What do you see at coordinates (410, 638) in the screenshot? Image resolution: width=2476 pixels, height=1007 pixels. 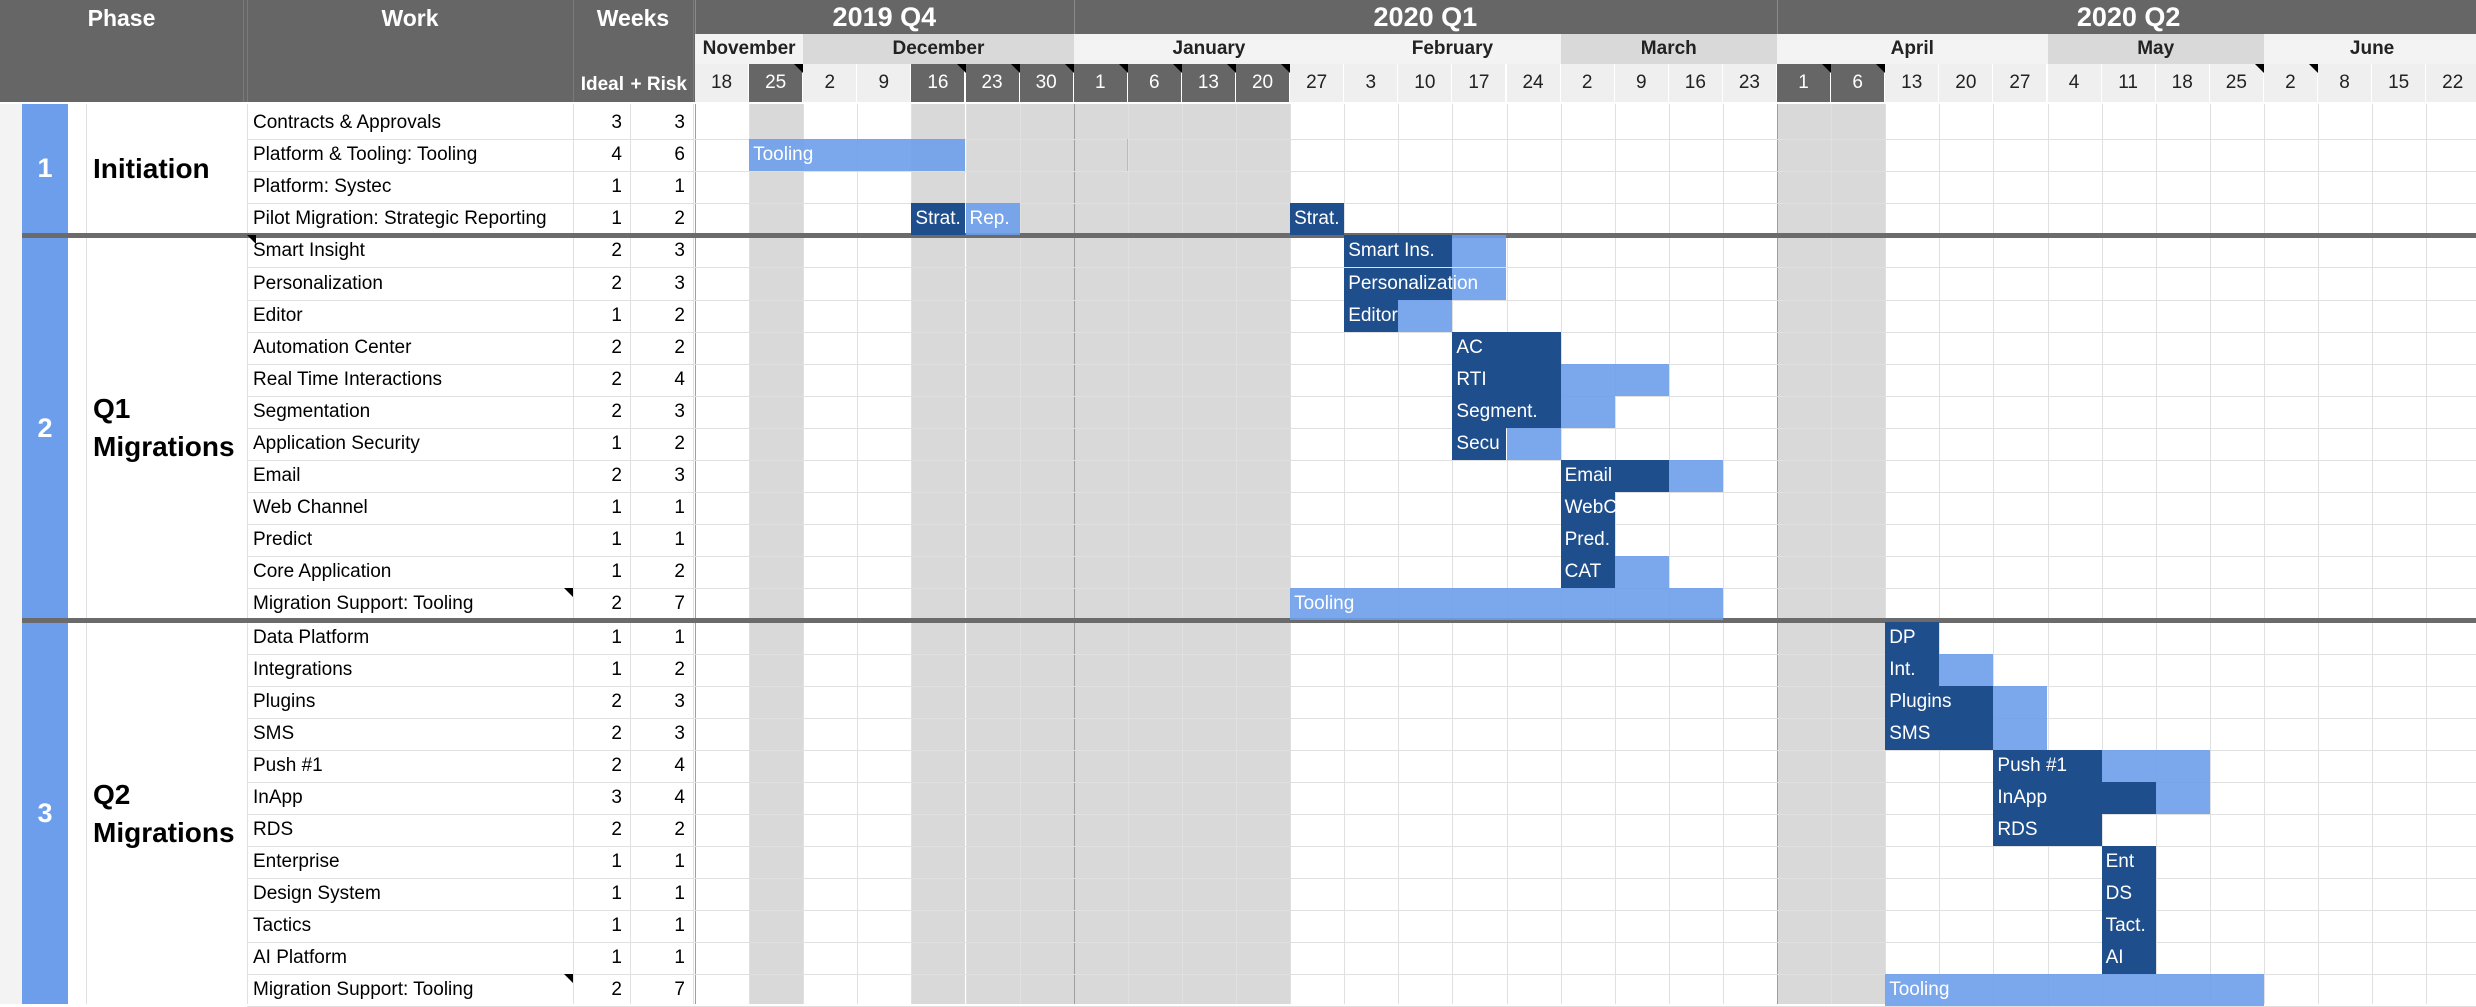 I see `work-item: Data Platform` at bounding box center [410, 638].